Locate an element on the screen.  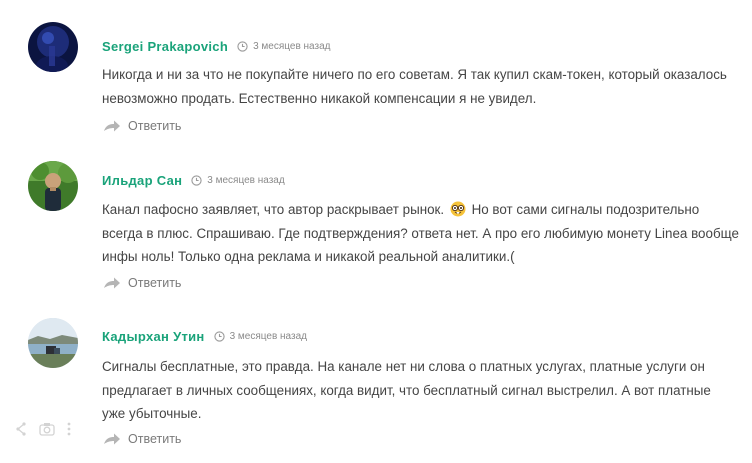
more-vertical-icon is located at coordinates (69, 429).